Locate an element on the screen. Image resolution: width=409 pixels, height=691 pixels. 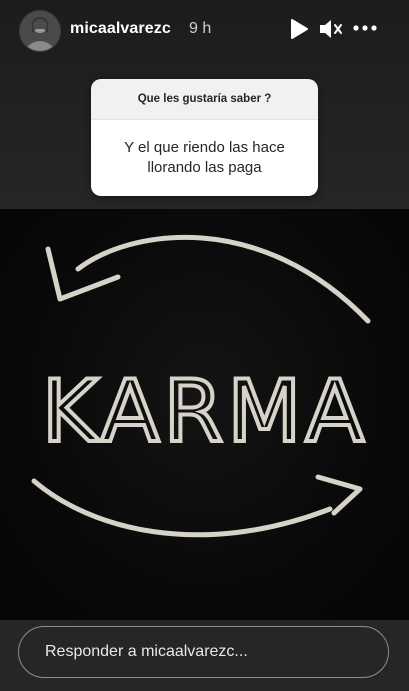
bottom-arc is located at coordinates (182, 508).